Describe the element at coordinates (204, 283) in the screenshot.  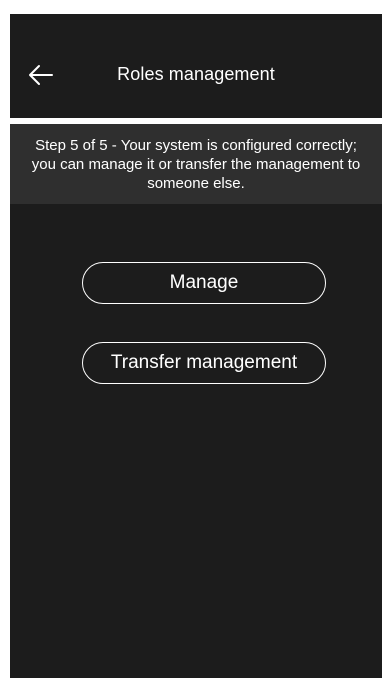
I see `manage-button: Manage` at that location.